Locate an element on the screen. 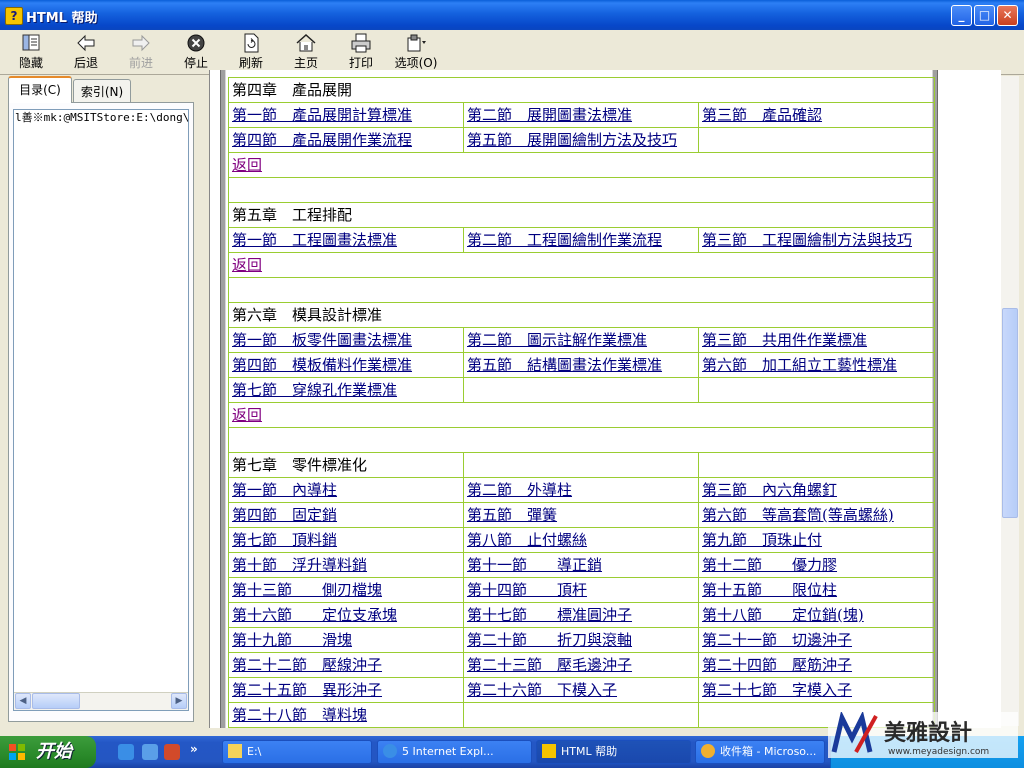 This screenshot has width=1024, height=768. close-button: ✕ is located at coordinates (1007, 15).